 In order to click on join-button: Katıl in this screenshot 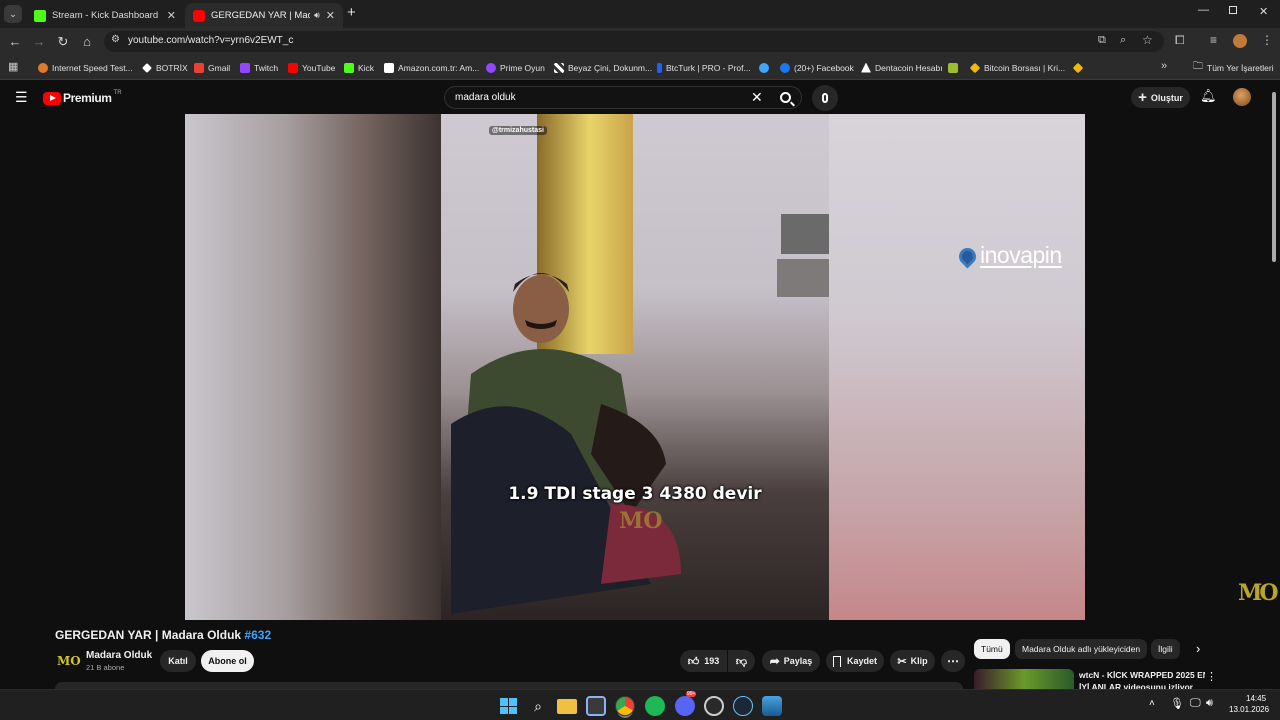, I will do `click(178, 661)`.